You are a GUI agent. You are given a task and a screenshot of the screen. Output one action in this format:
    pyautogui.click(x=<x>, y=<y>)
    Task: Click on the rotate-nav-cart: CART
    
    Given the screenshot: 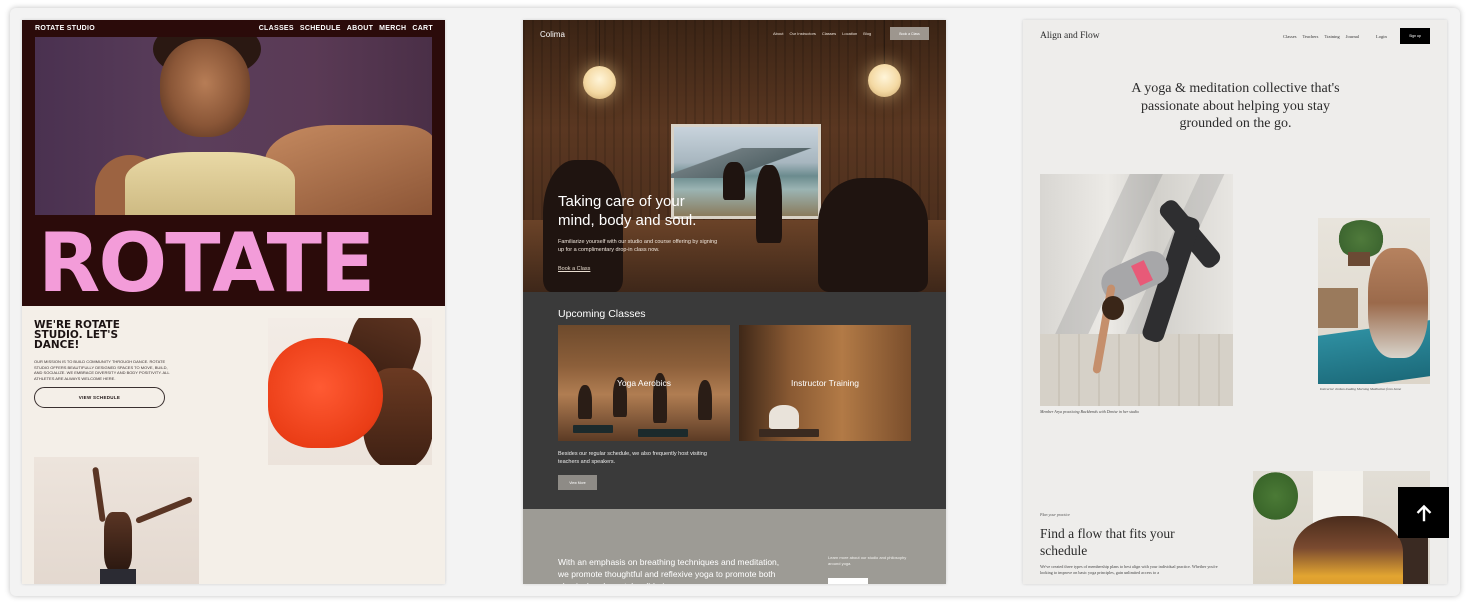 What is the action you would take?
    pyautogui.click(x=422, y=28)
    